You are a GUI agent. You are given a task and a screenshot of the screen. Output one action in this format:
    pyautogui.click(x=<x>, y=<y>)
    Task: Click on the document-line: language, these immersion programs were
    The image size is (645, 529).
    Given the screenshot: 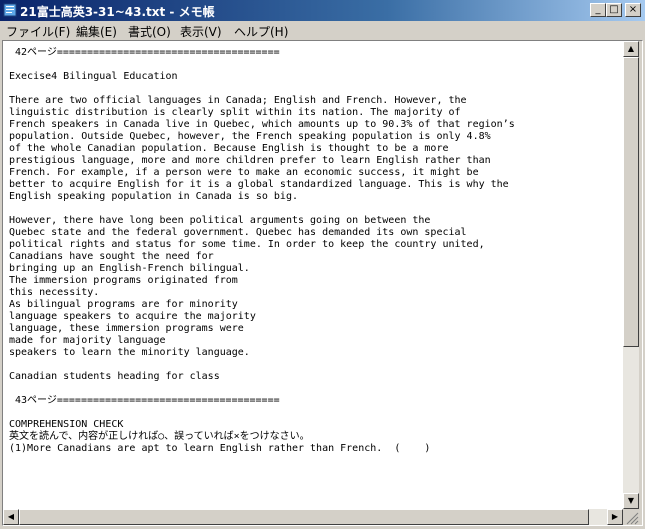 What is the action you would take?
    pyautogui.click(x=126, y=328)
    